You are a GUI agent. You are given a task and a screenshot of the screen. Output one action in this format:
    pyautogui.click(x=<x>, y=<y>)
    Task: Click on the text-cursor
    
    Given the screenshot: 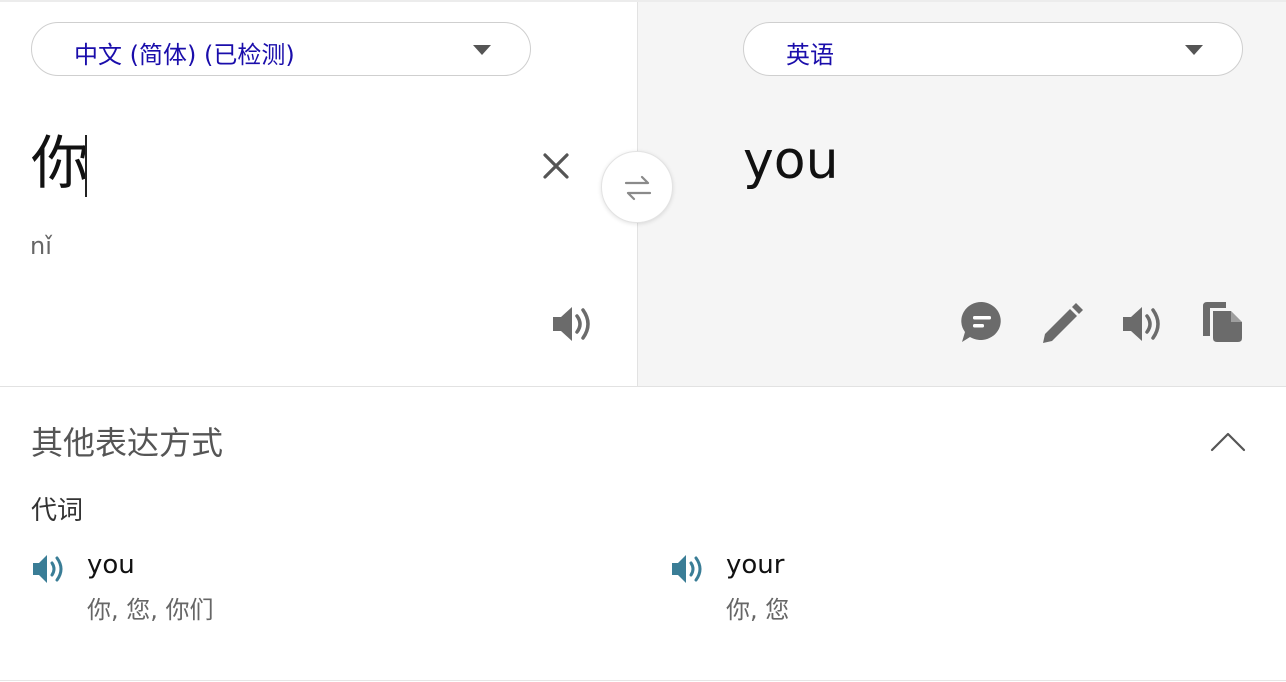 What is the action you would take?
    pyautogui.click(x=86, y=166)
    